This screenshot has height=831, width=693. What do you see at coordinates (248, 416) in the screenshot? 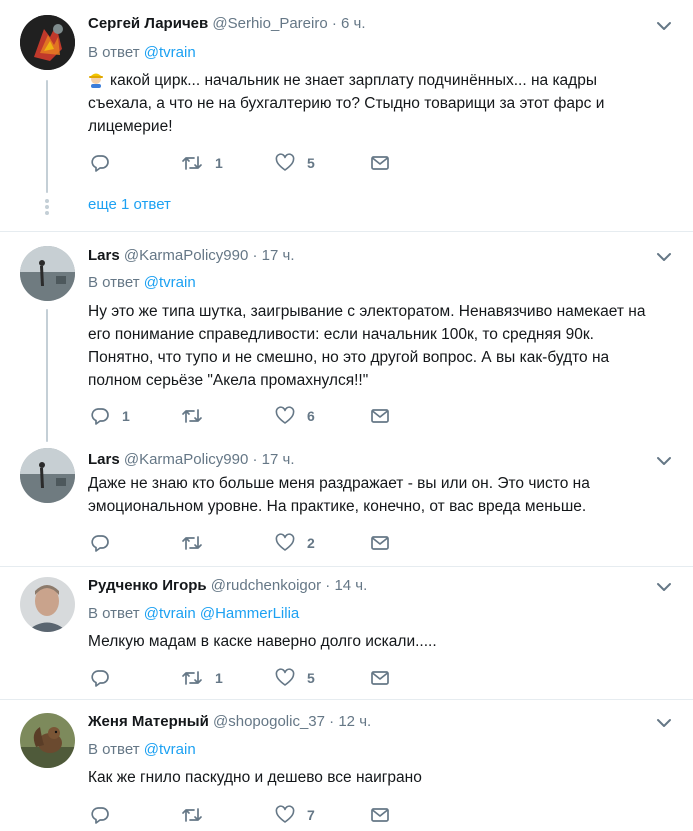
I see `tweet-actions: 1 6` at bounding box center [248, 416].